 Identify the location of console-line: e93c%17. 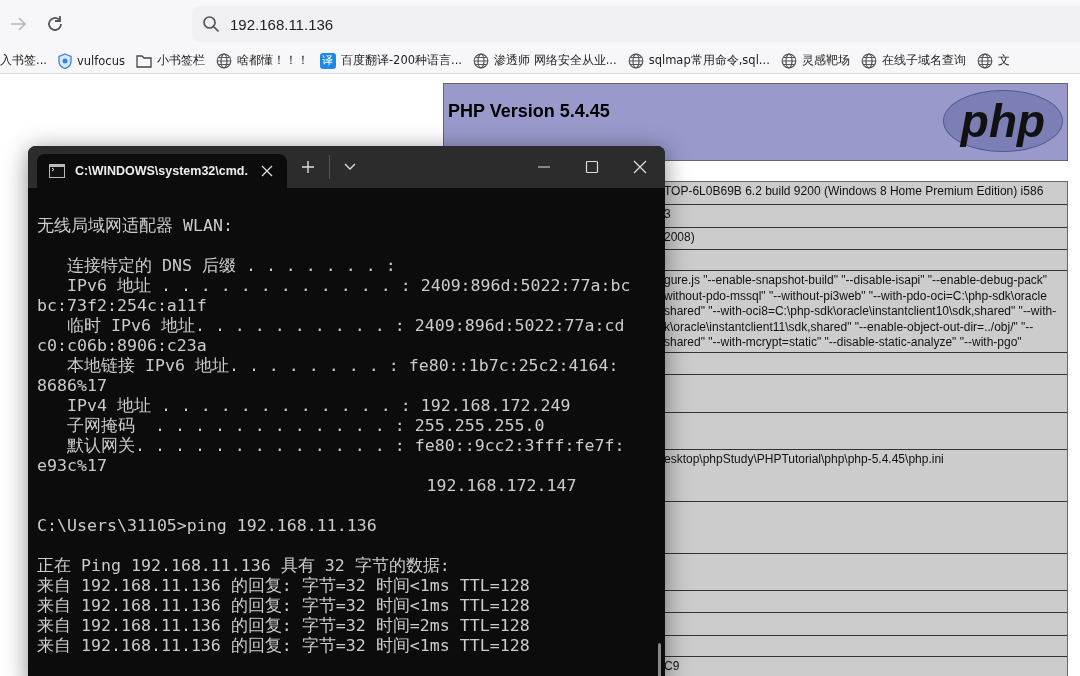
(72, 466).